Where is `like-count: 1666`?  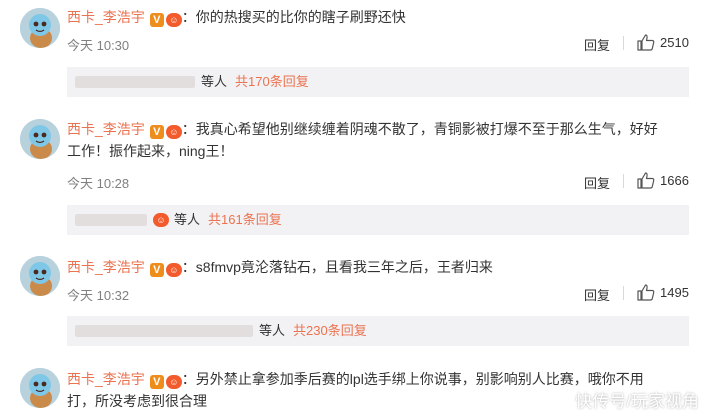 like-count: 1666 is located at coordinates (674, 180).